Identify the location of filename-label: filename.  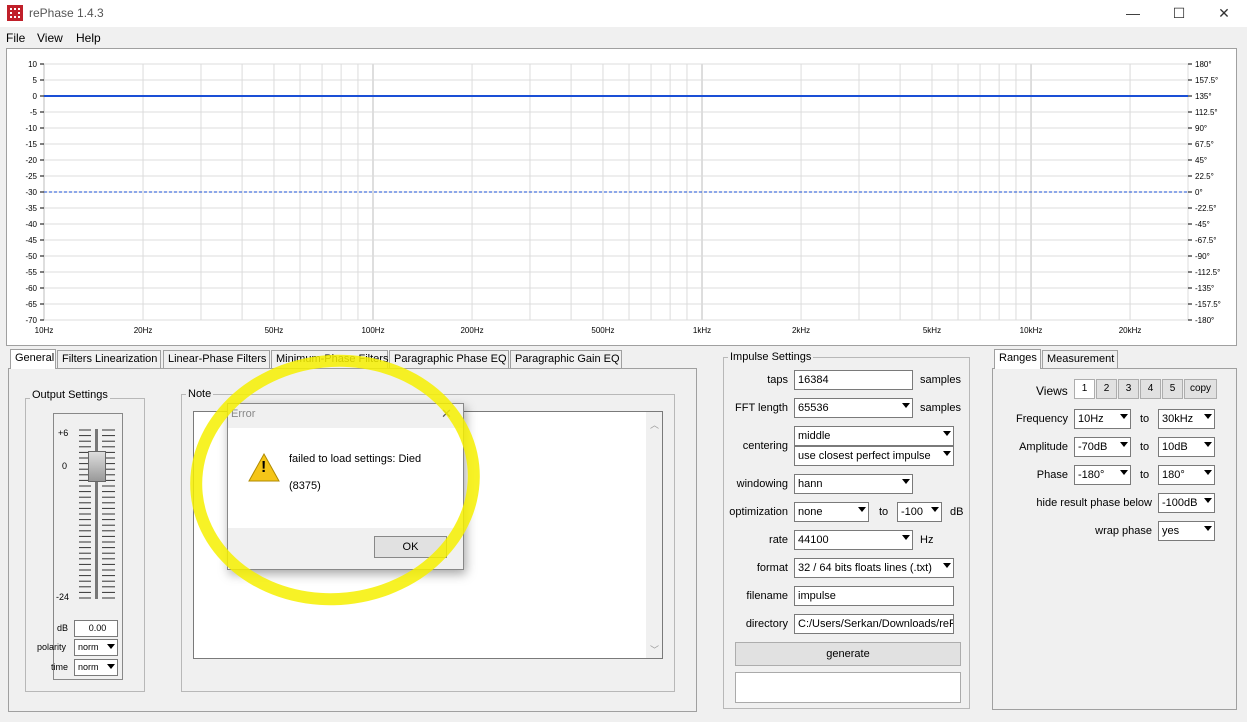
(767, 596).